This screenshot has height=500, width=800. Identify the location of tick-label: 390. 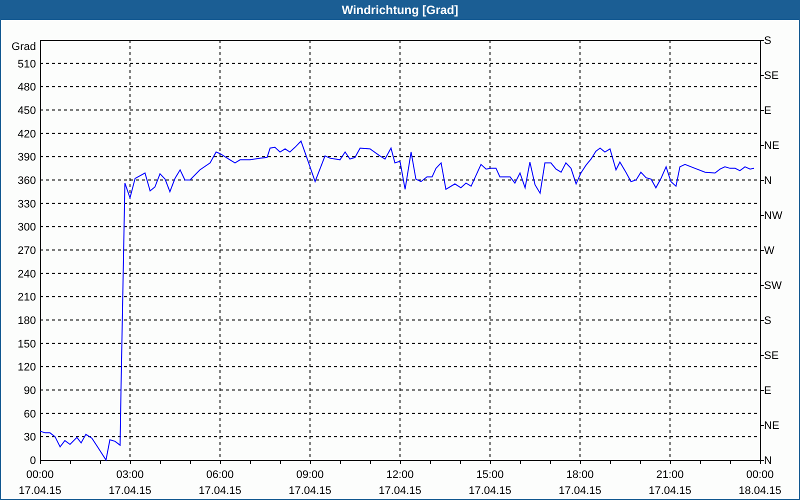
(27, 158).